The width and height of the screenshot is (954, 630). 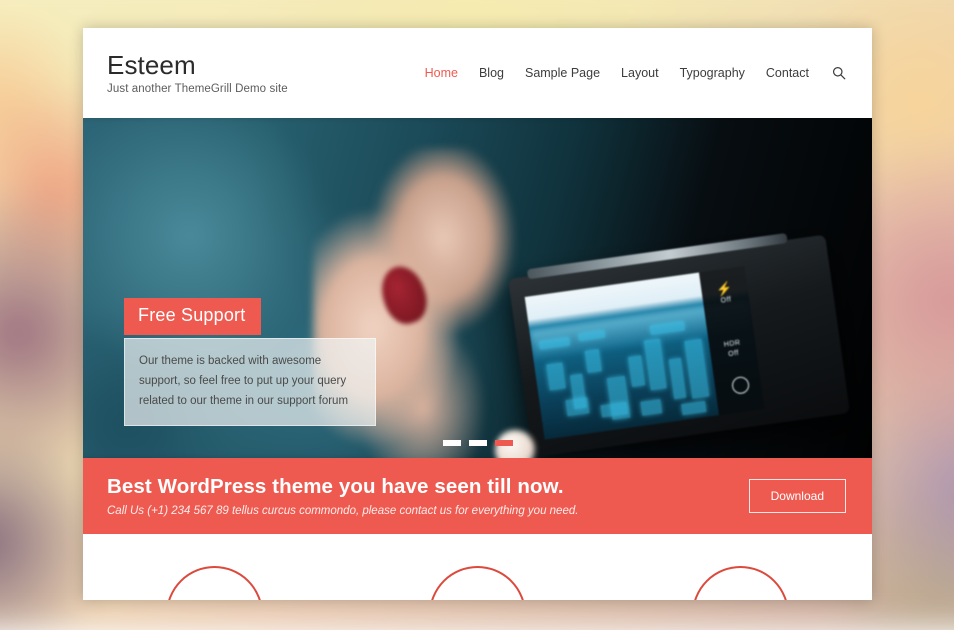 I want to click on slide-title: Free Support, so click(x=193, y=316).